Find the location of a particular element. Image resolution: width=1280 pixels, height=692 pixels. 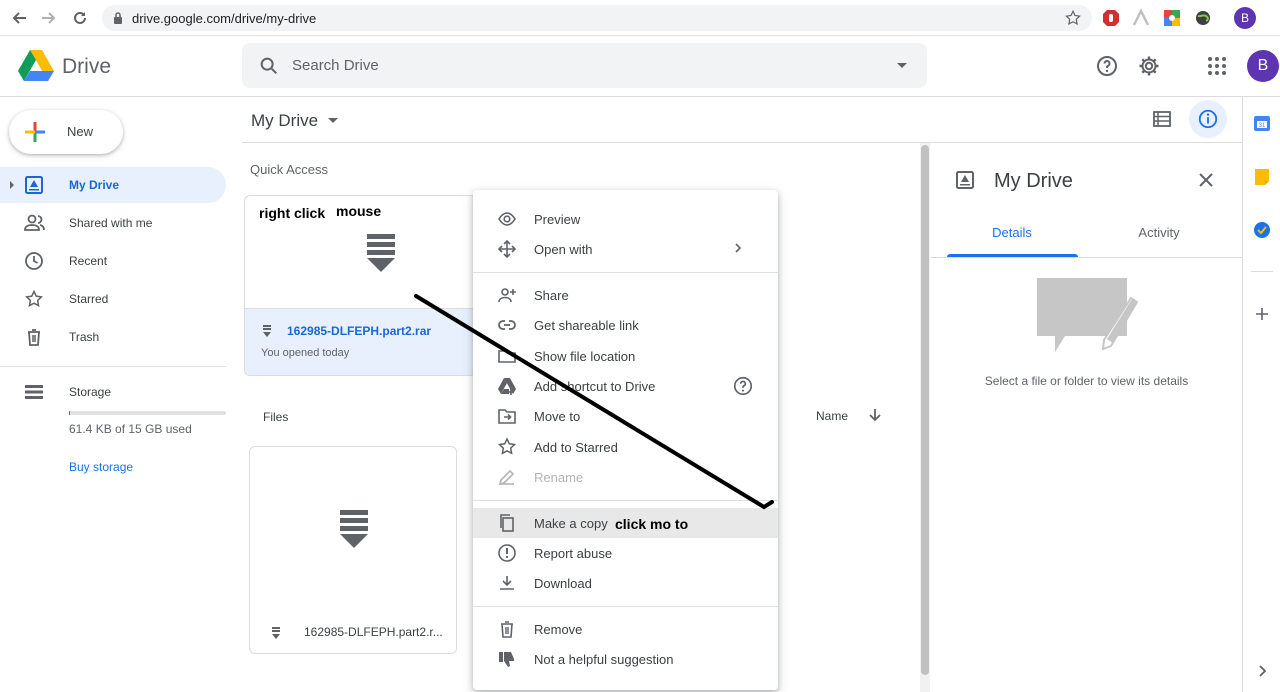

sidebar-item-trash: Trash is located at coordinates (113, 337).